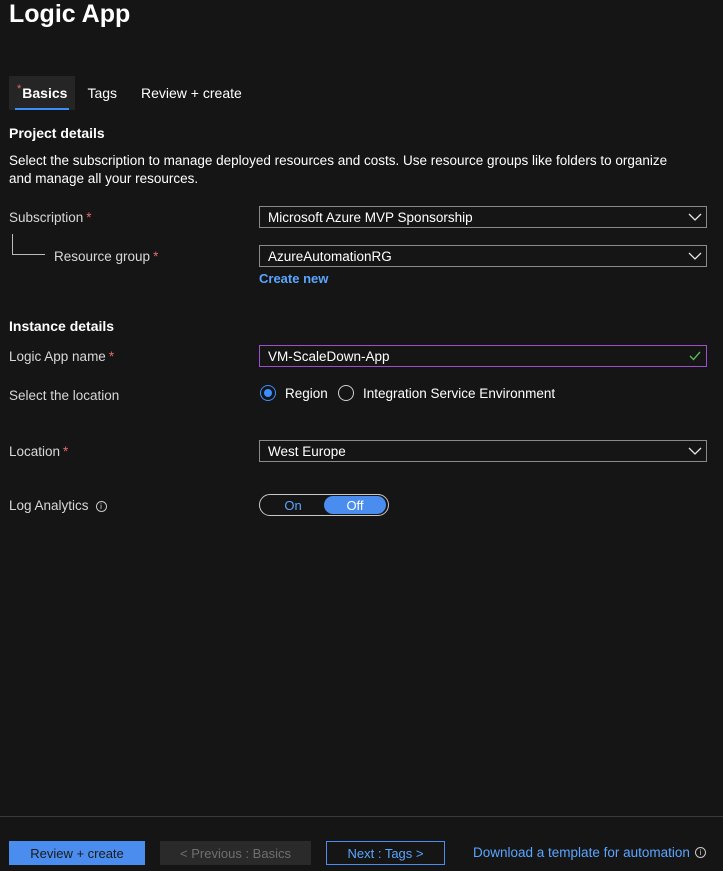 The height and width of the screenshot is (871, 723). I want to click on location-label: Location *, so click(38, 451).